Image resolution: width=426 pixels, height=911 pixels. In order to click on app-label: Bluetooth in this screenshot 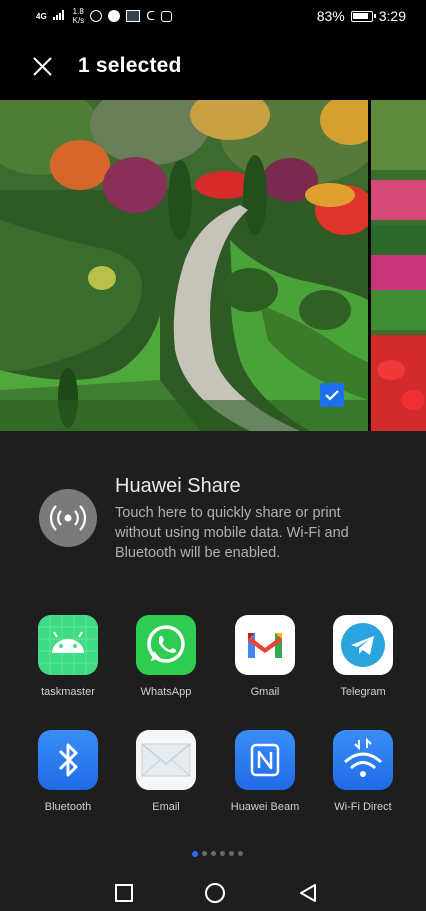, I will do `click(68, 807)`.